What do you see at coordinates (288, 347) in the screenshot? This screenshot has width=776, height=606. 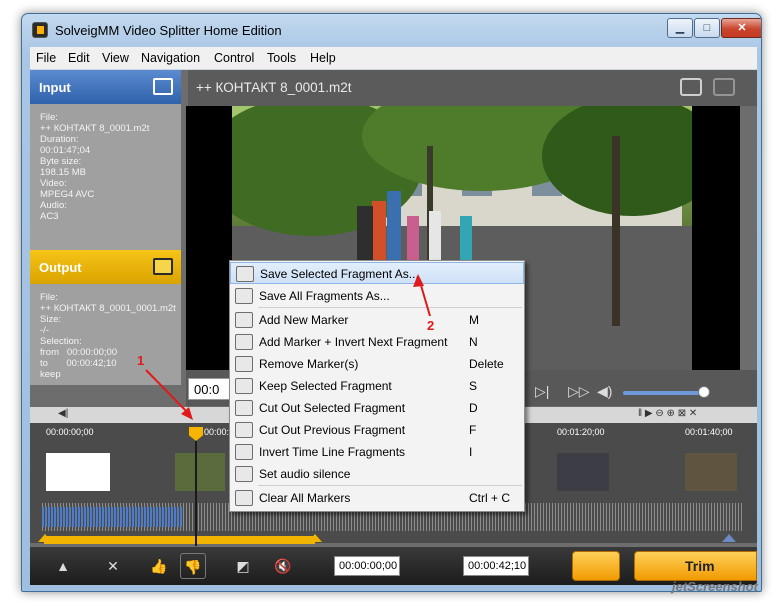 I see `annotation-arrows` at bounding box center [288, 347].